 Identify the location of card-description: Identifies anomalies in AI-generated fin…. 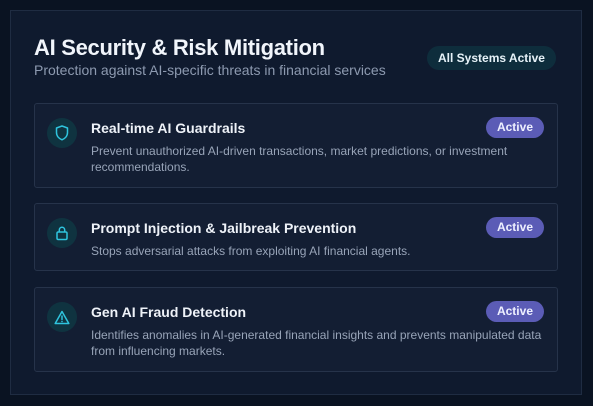
(316, 343).